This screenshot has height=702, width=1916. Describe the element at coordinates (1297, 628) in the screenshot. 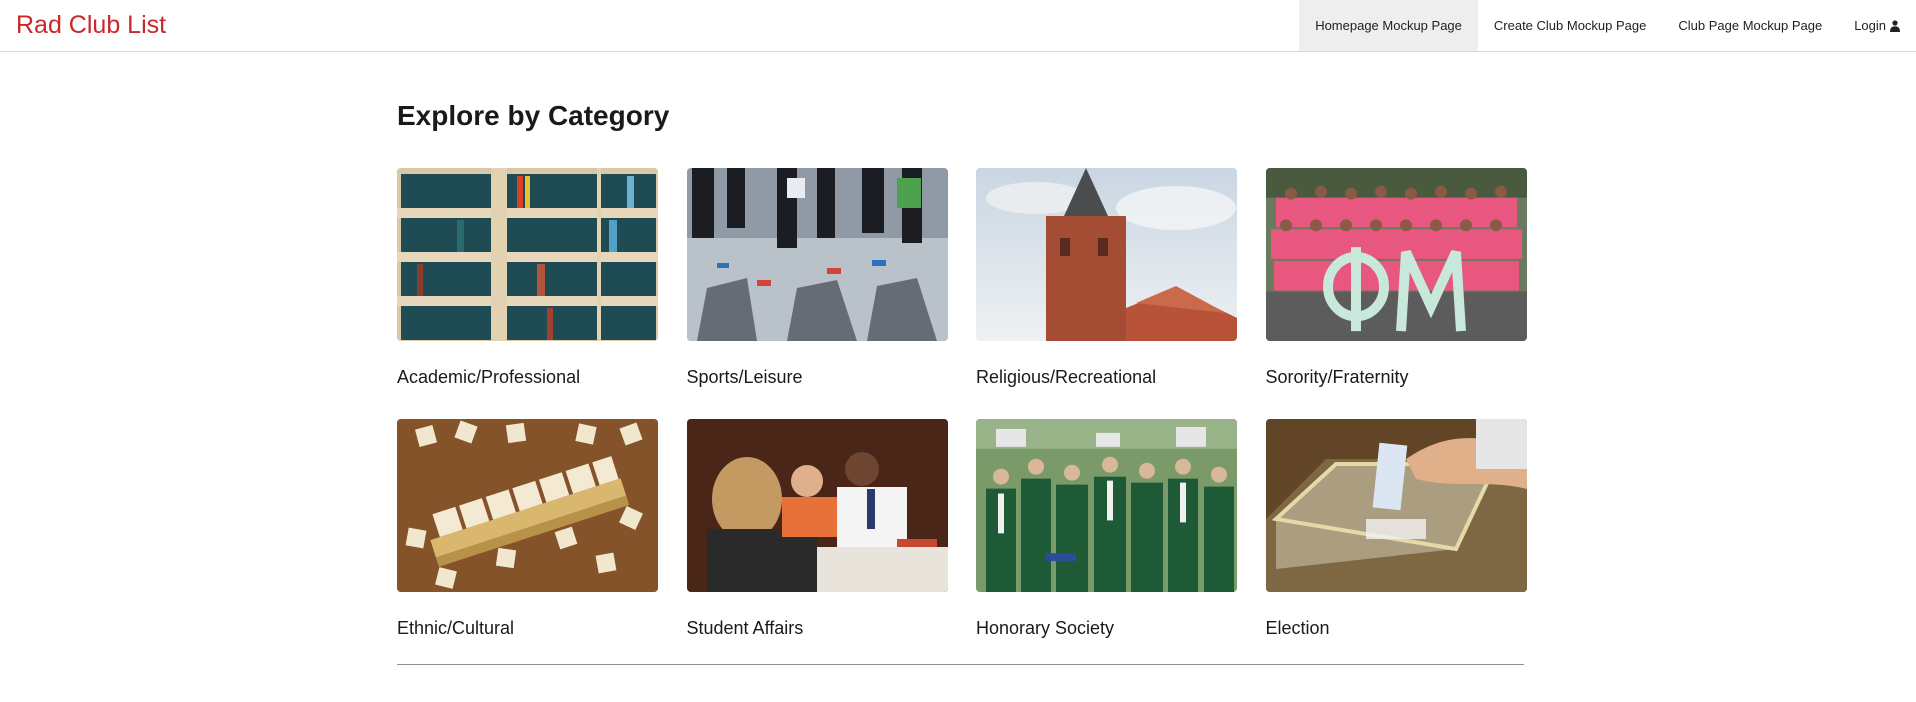

I see `category-label: Election` at that location.